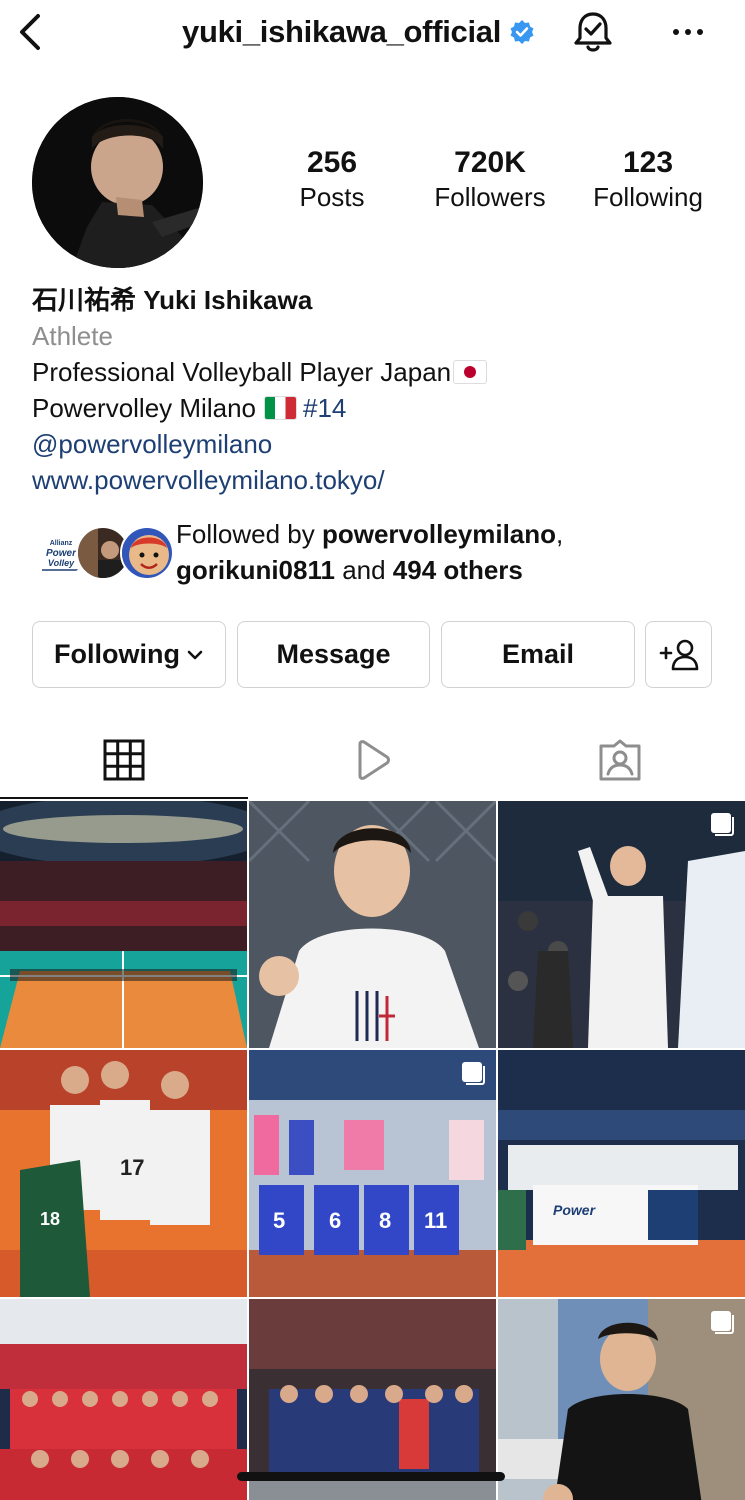 The image size is (745, 1500). Describe the element at coordinates (435, 1220) in the screenshot. I see `svg-text: 11` at that location.